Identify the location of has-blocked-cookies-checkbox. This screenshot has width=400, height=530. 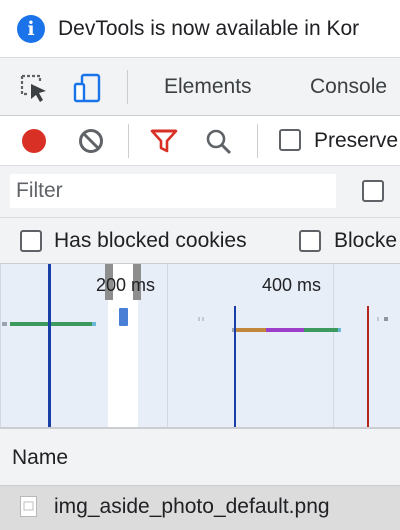
(31, 241).